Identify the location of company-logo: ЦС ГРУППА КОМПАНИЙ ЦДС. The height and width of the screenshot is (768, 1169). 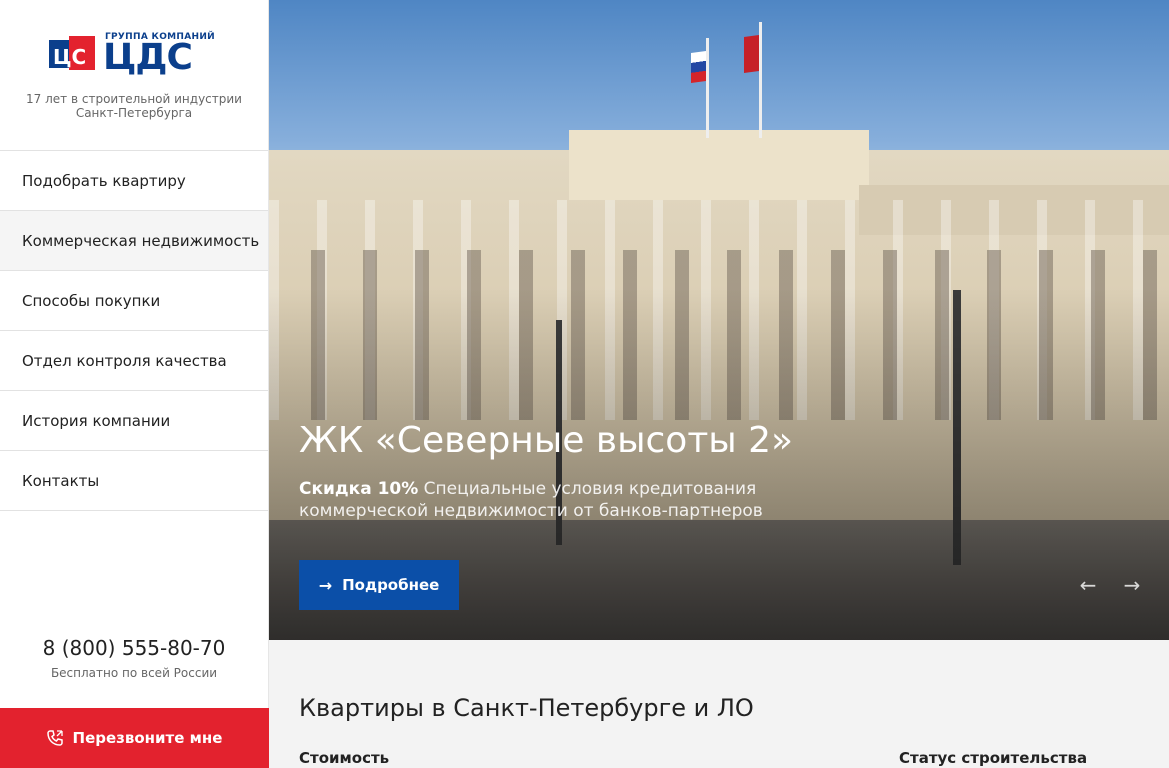
(134, 55).